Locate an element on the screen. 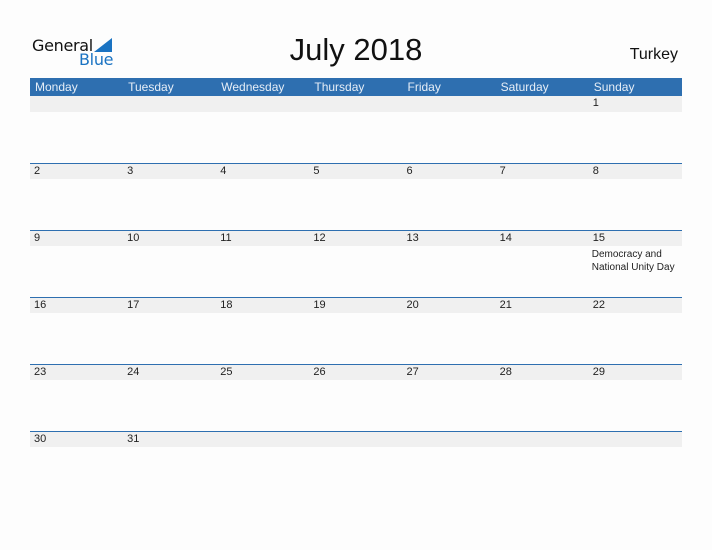 The width and height of the screenshot is (712, 550). day-cell: 5 is located at coordinates (355, 171).